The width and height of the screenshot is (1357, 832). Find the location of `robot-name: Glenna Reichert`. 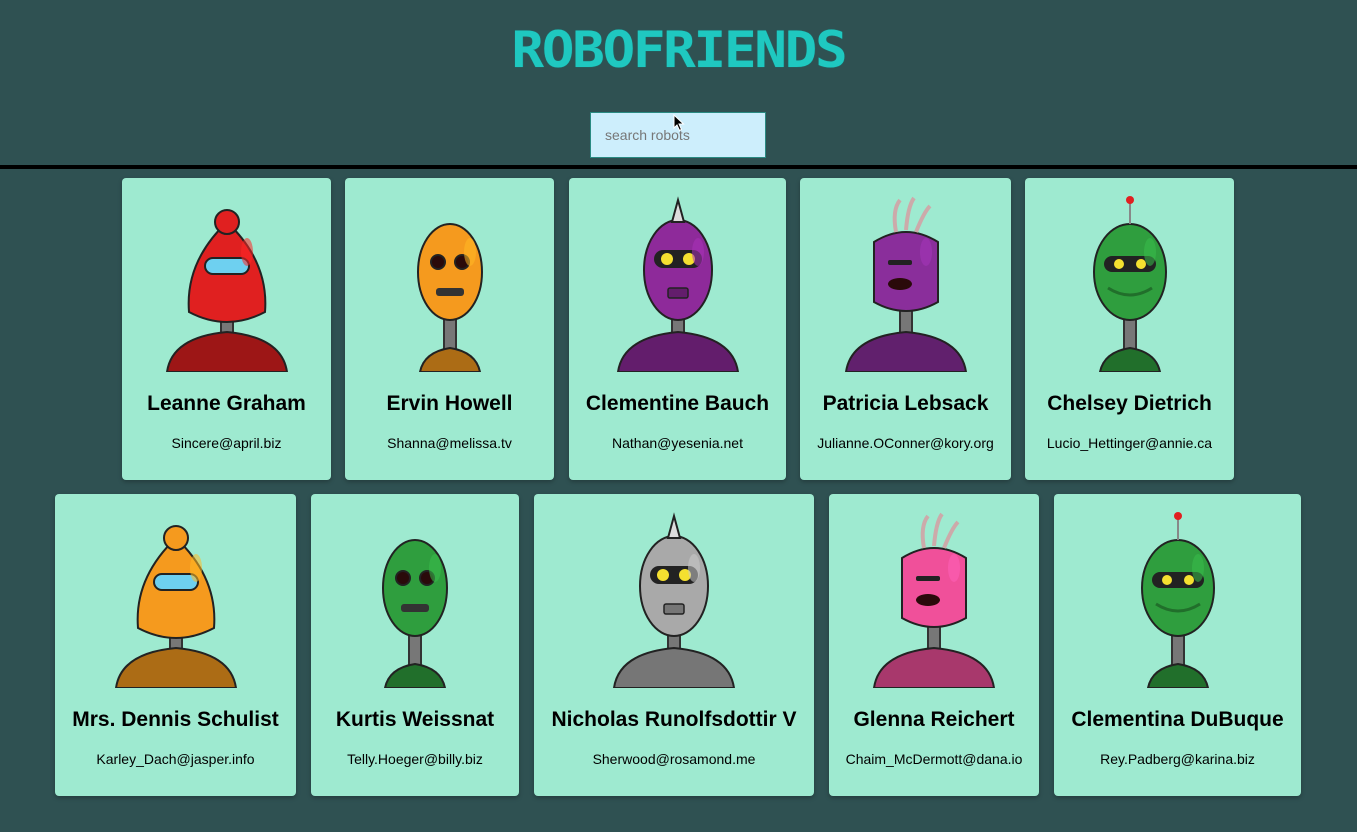

robot-name: Glenna Reichert is located at coordinates (934, 719).